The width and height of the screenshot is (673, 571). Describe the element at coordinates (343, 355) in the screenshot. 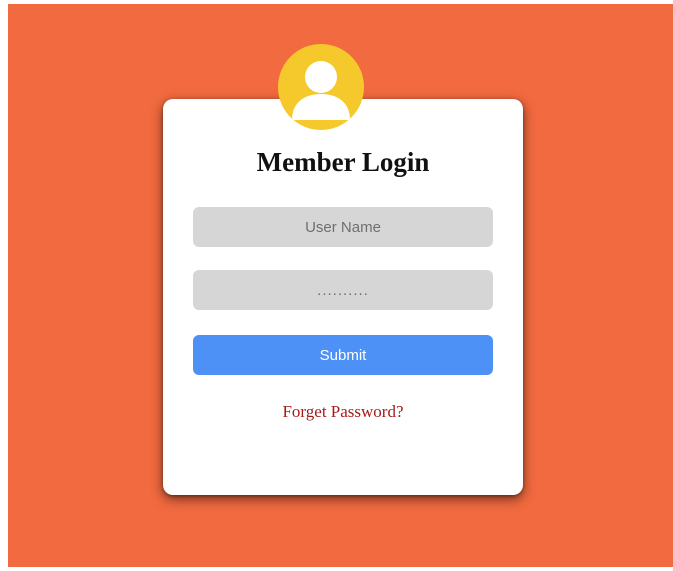

I see `submit-button: Submit` at that location.